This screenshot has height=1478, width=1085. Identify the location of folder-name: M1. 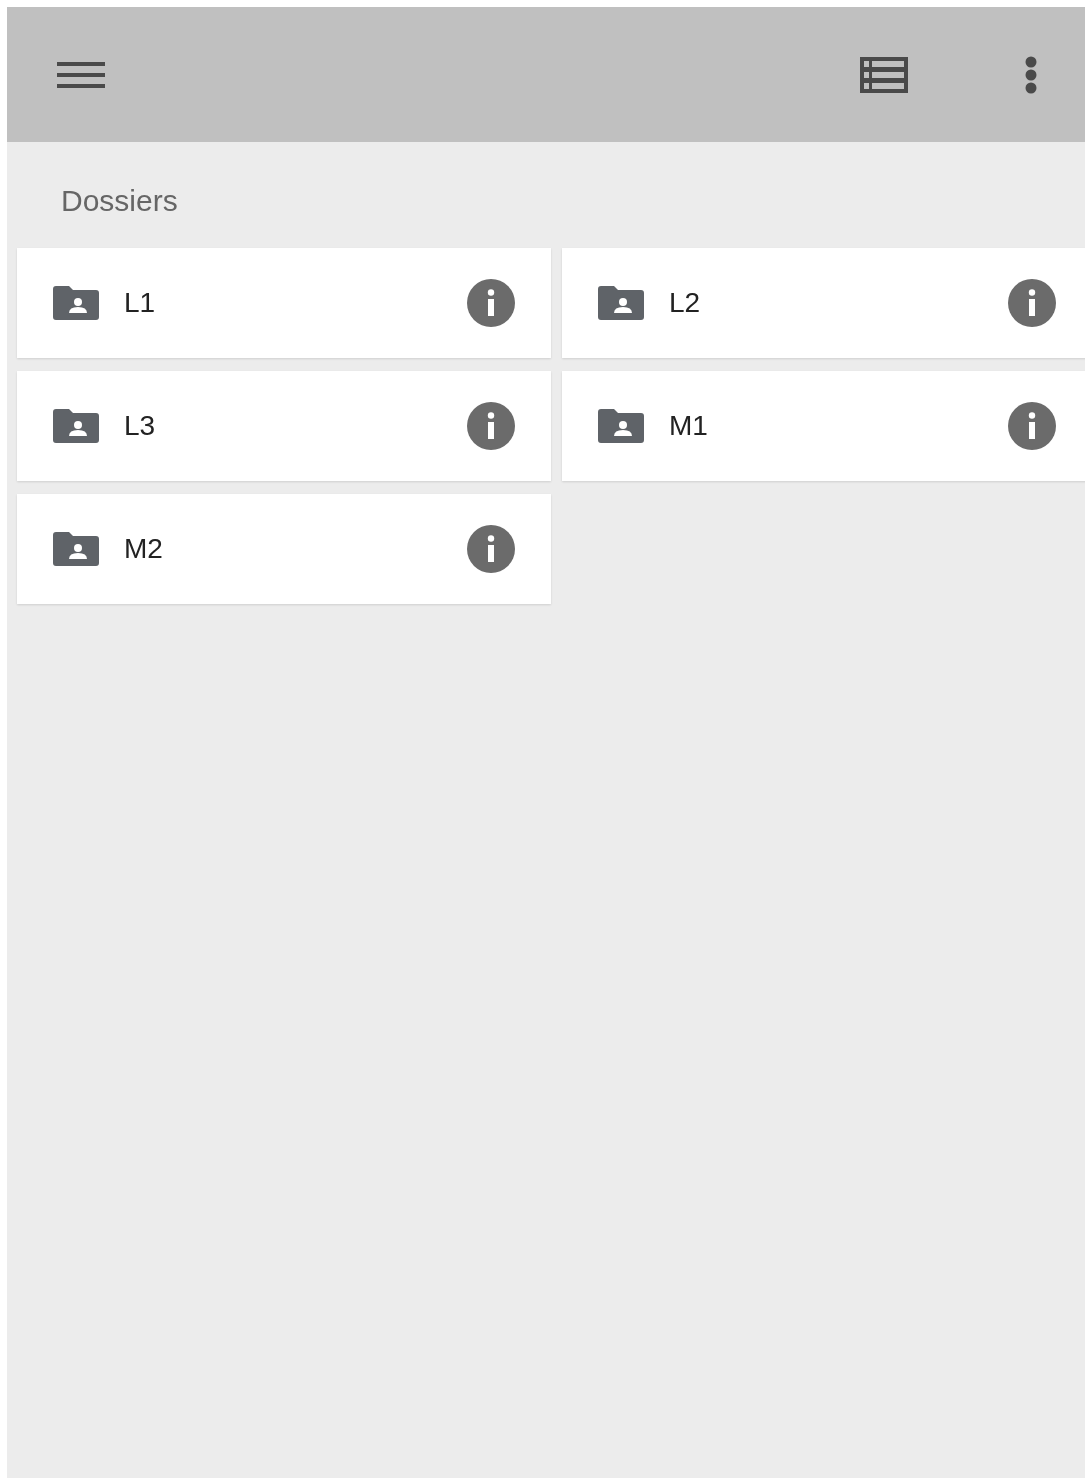
(688, 426).